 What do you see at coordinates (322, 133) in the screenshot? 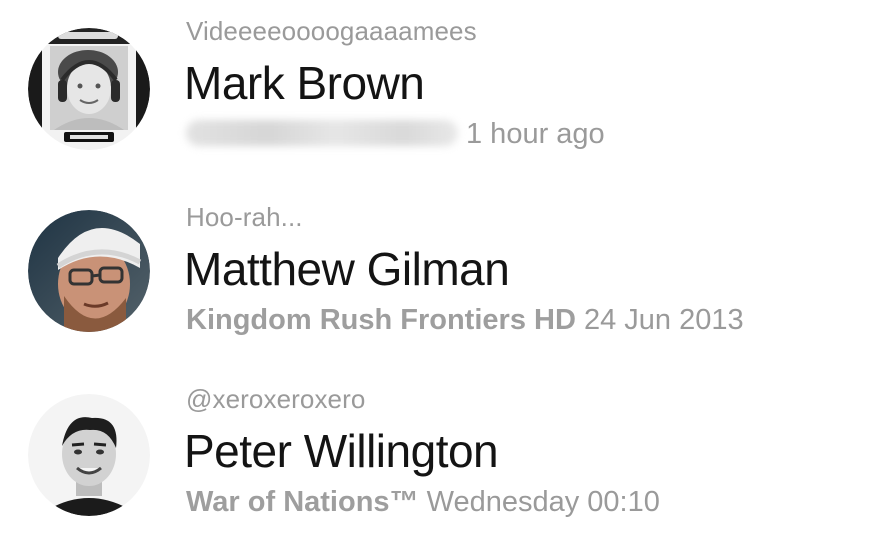
I see `blurred-game-title` at bounding box center [322, 133].